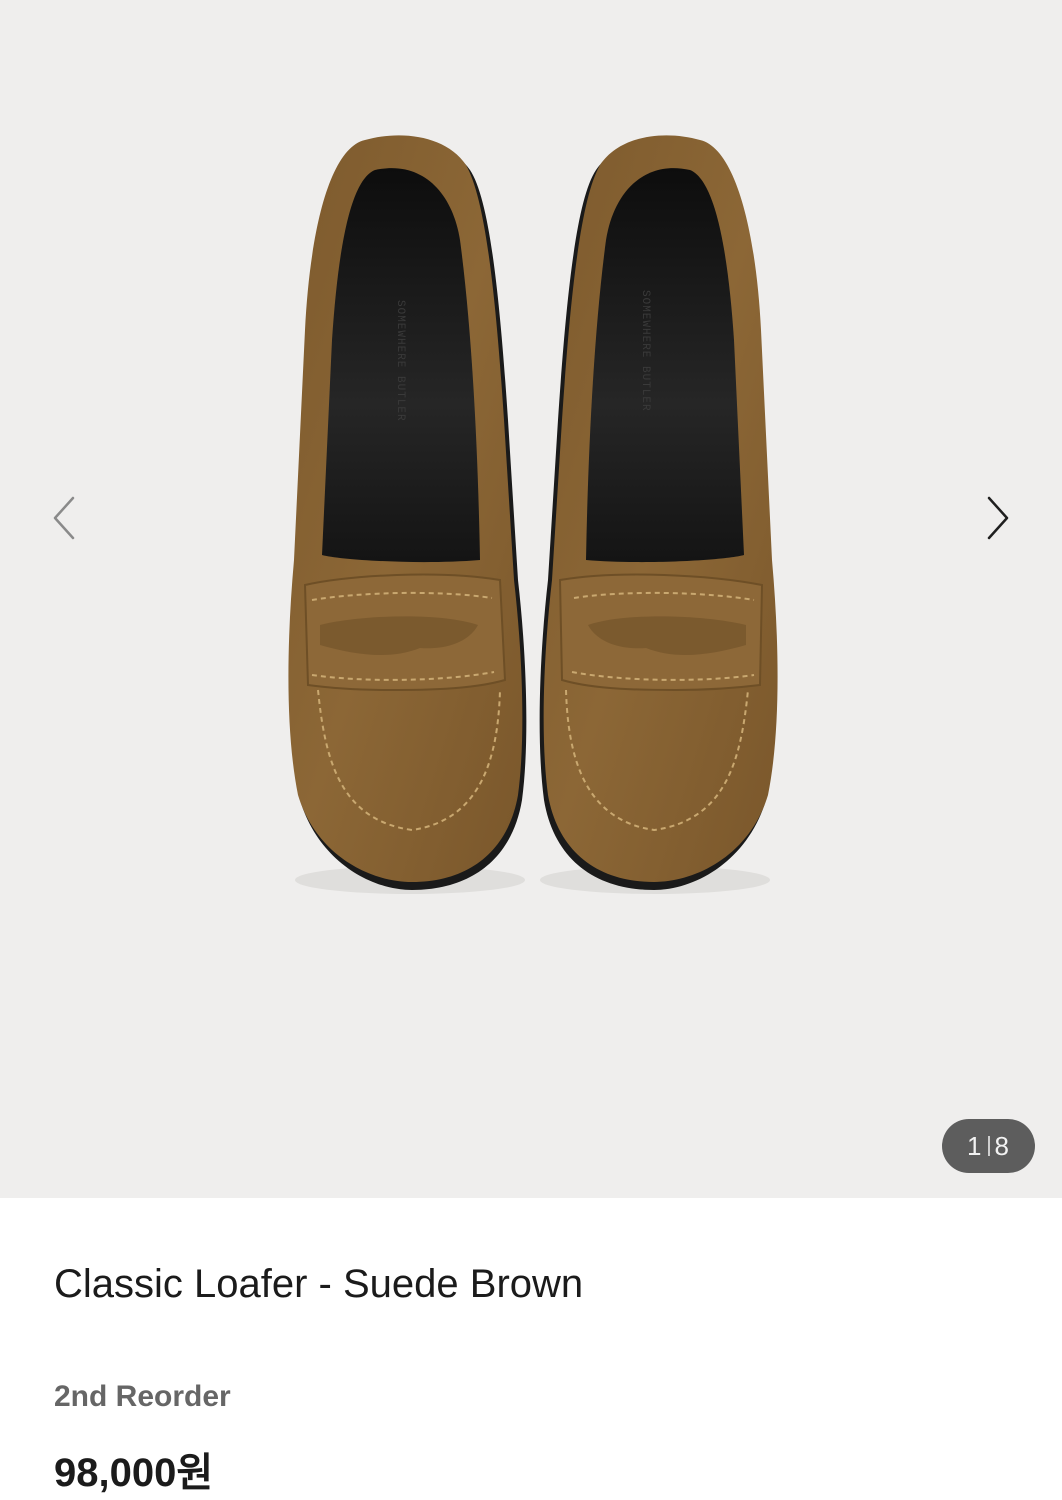 This screenshot has height=1500, width=1062. I want to click on next-image-button, so click(998, 518).